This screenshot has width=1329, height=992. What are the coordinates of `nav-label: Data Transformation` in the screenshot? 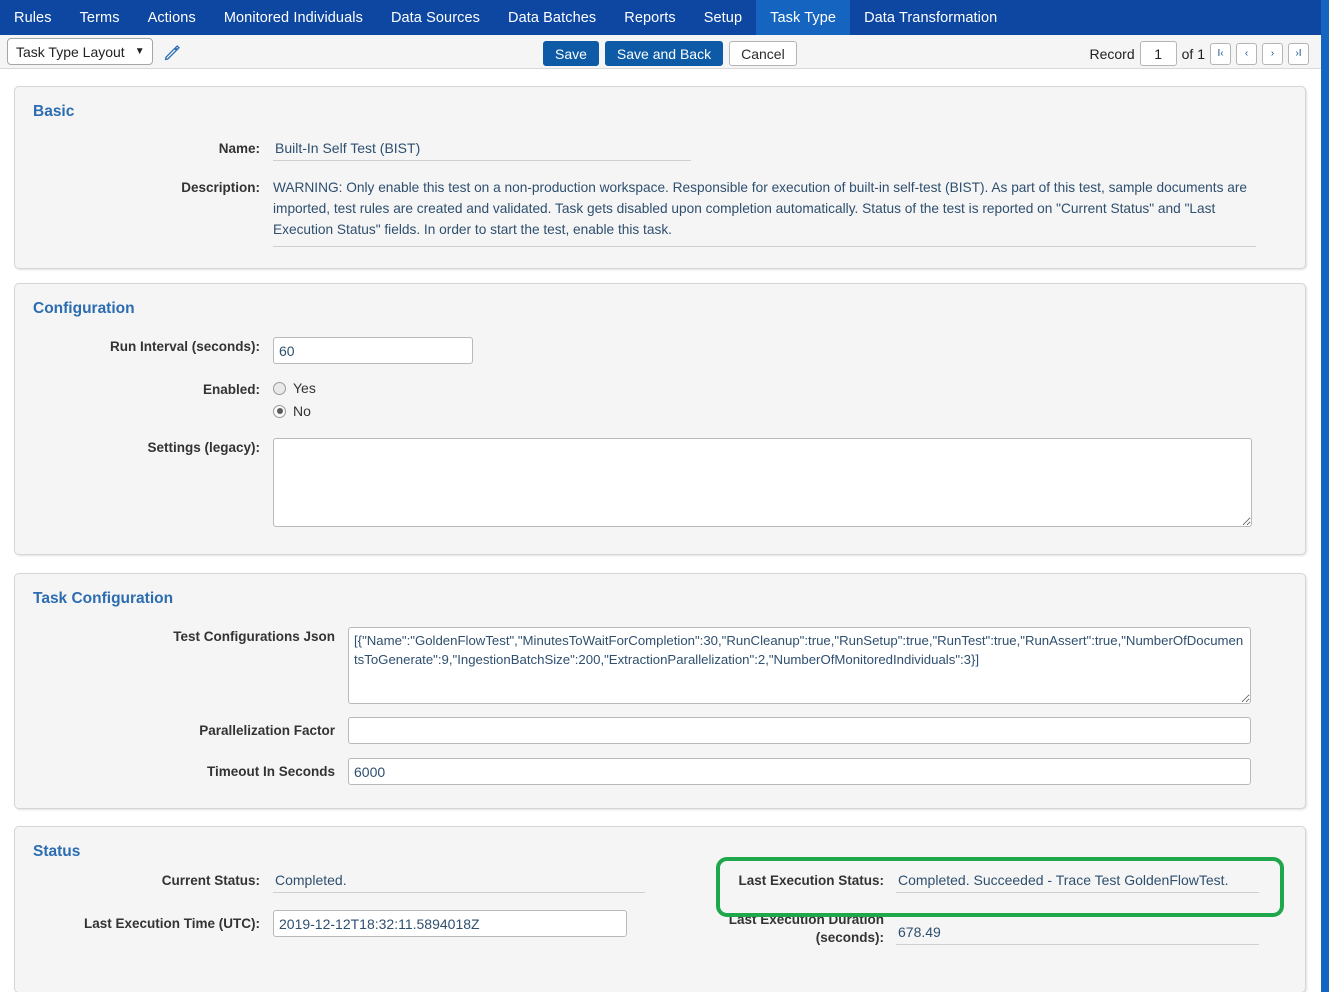 It's located at (931, 17).